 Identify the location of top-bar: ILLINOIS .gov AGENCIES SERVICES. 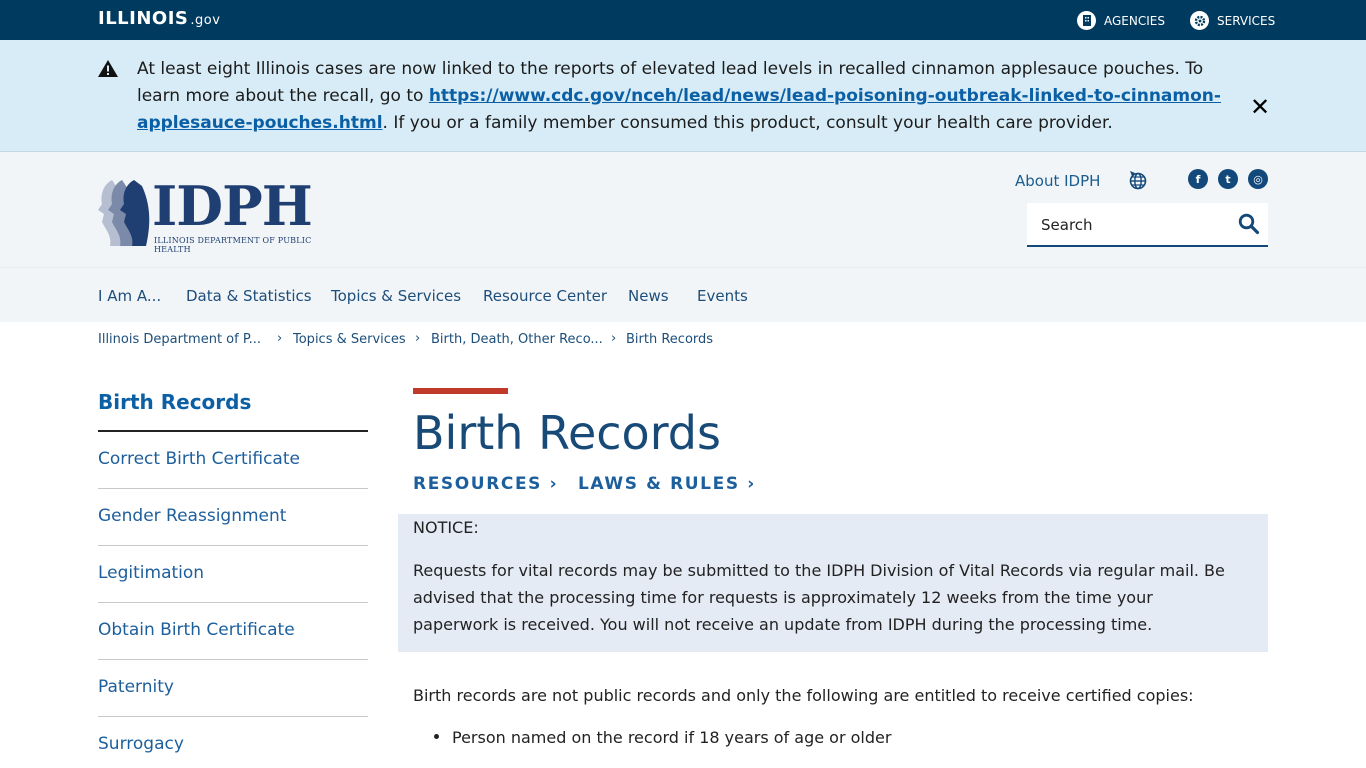
(683, 20).